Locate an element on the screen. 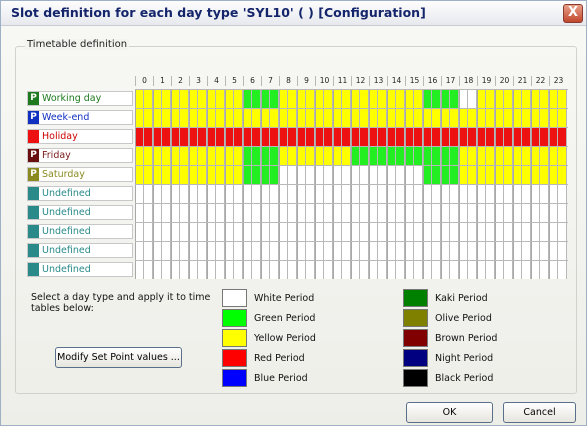 The height and width of the screenshot is (426, 587). legend-item: Red Period is located at coordinates (263, 358).